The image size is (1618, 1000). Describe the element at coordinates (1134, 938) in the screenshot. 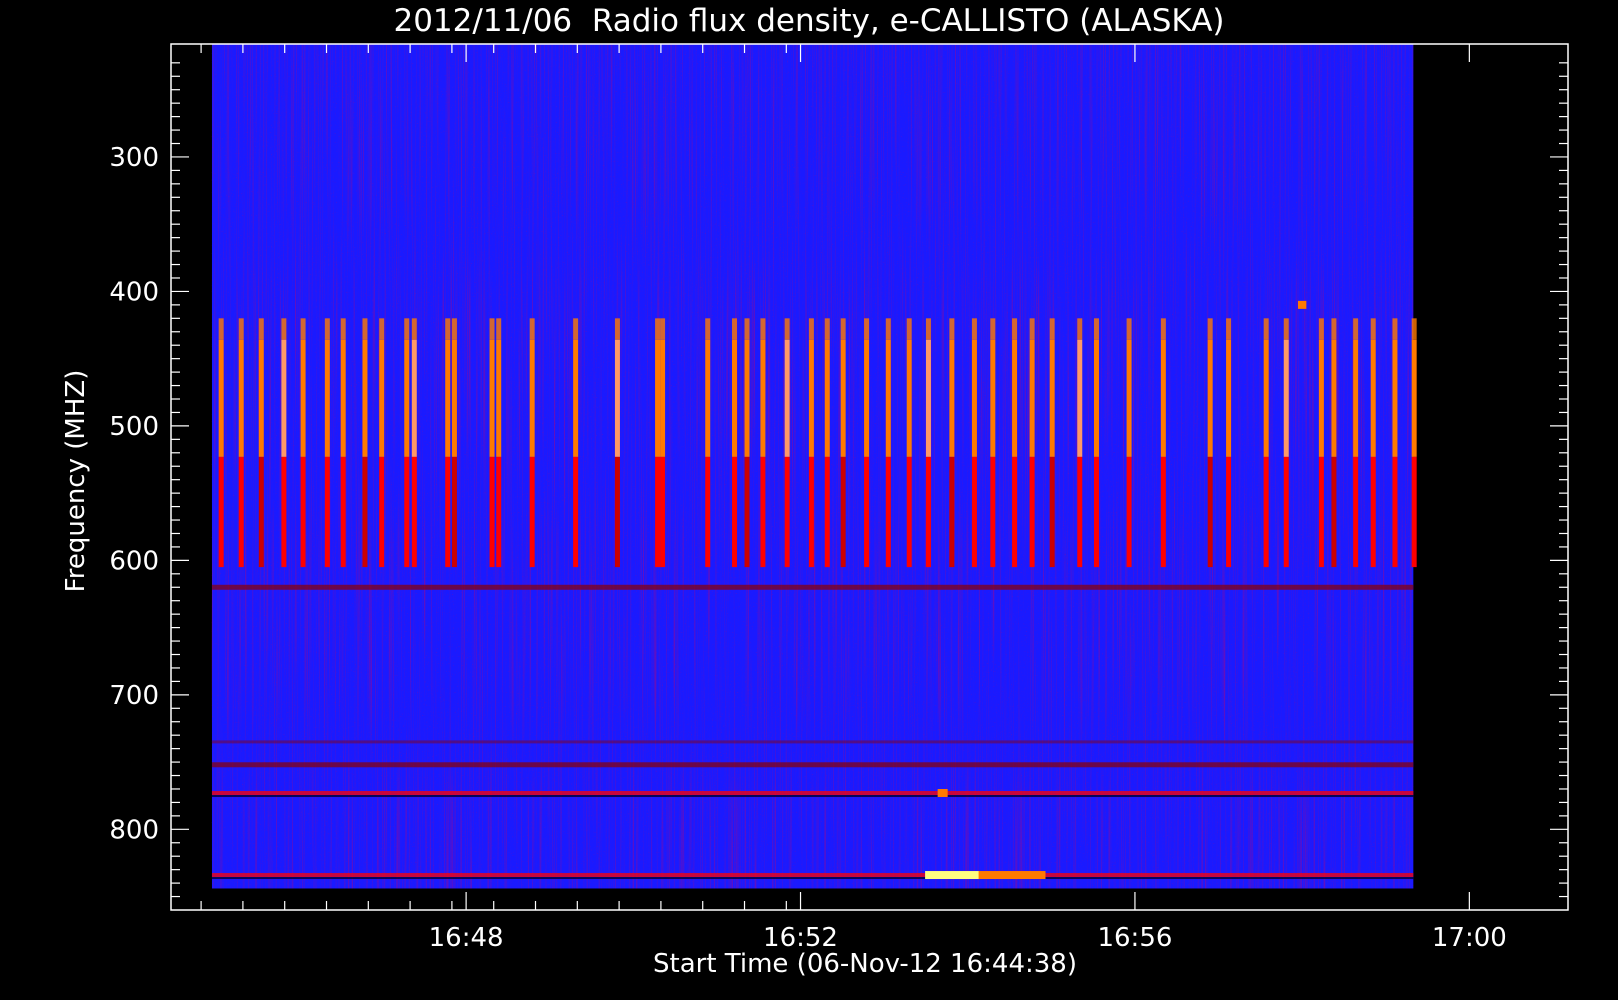

I see `x-tick-label-2: 16:56` at that location.